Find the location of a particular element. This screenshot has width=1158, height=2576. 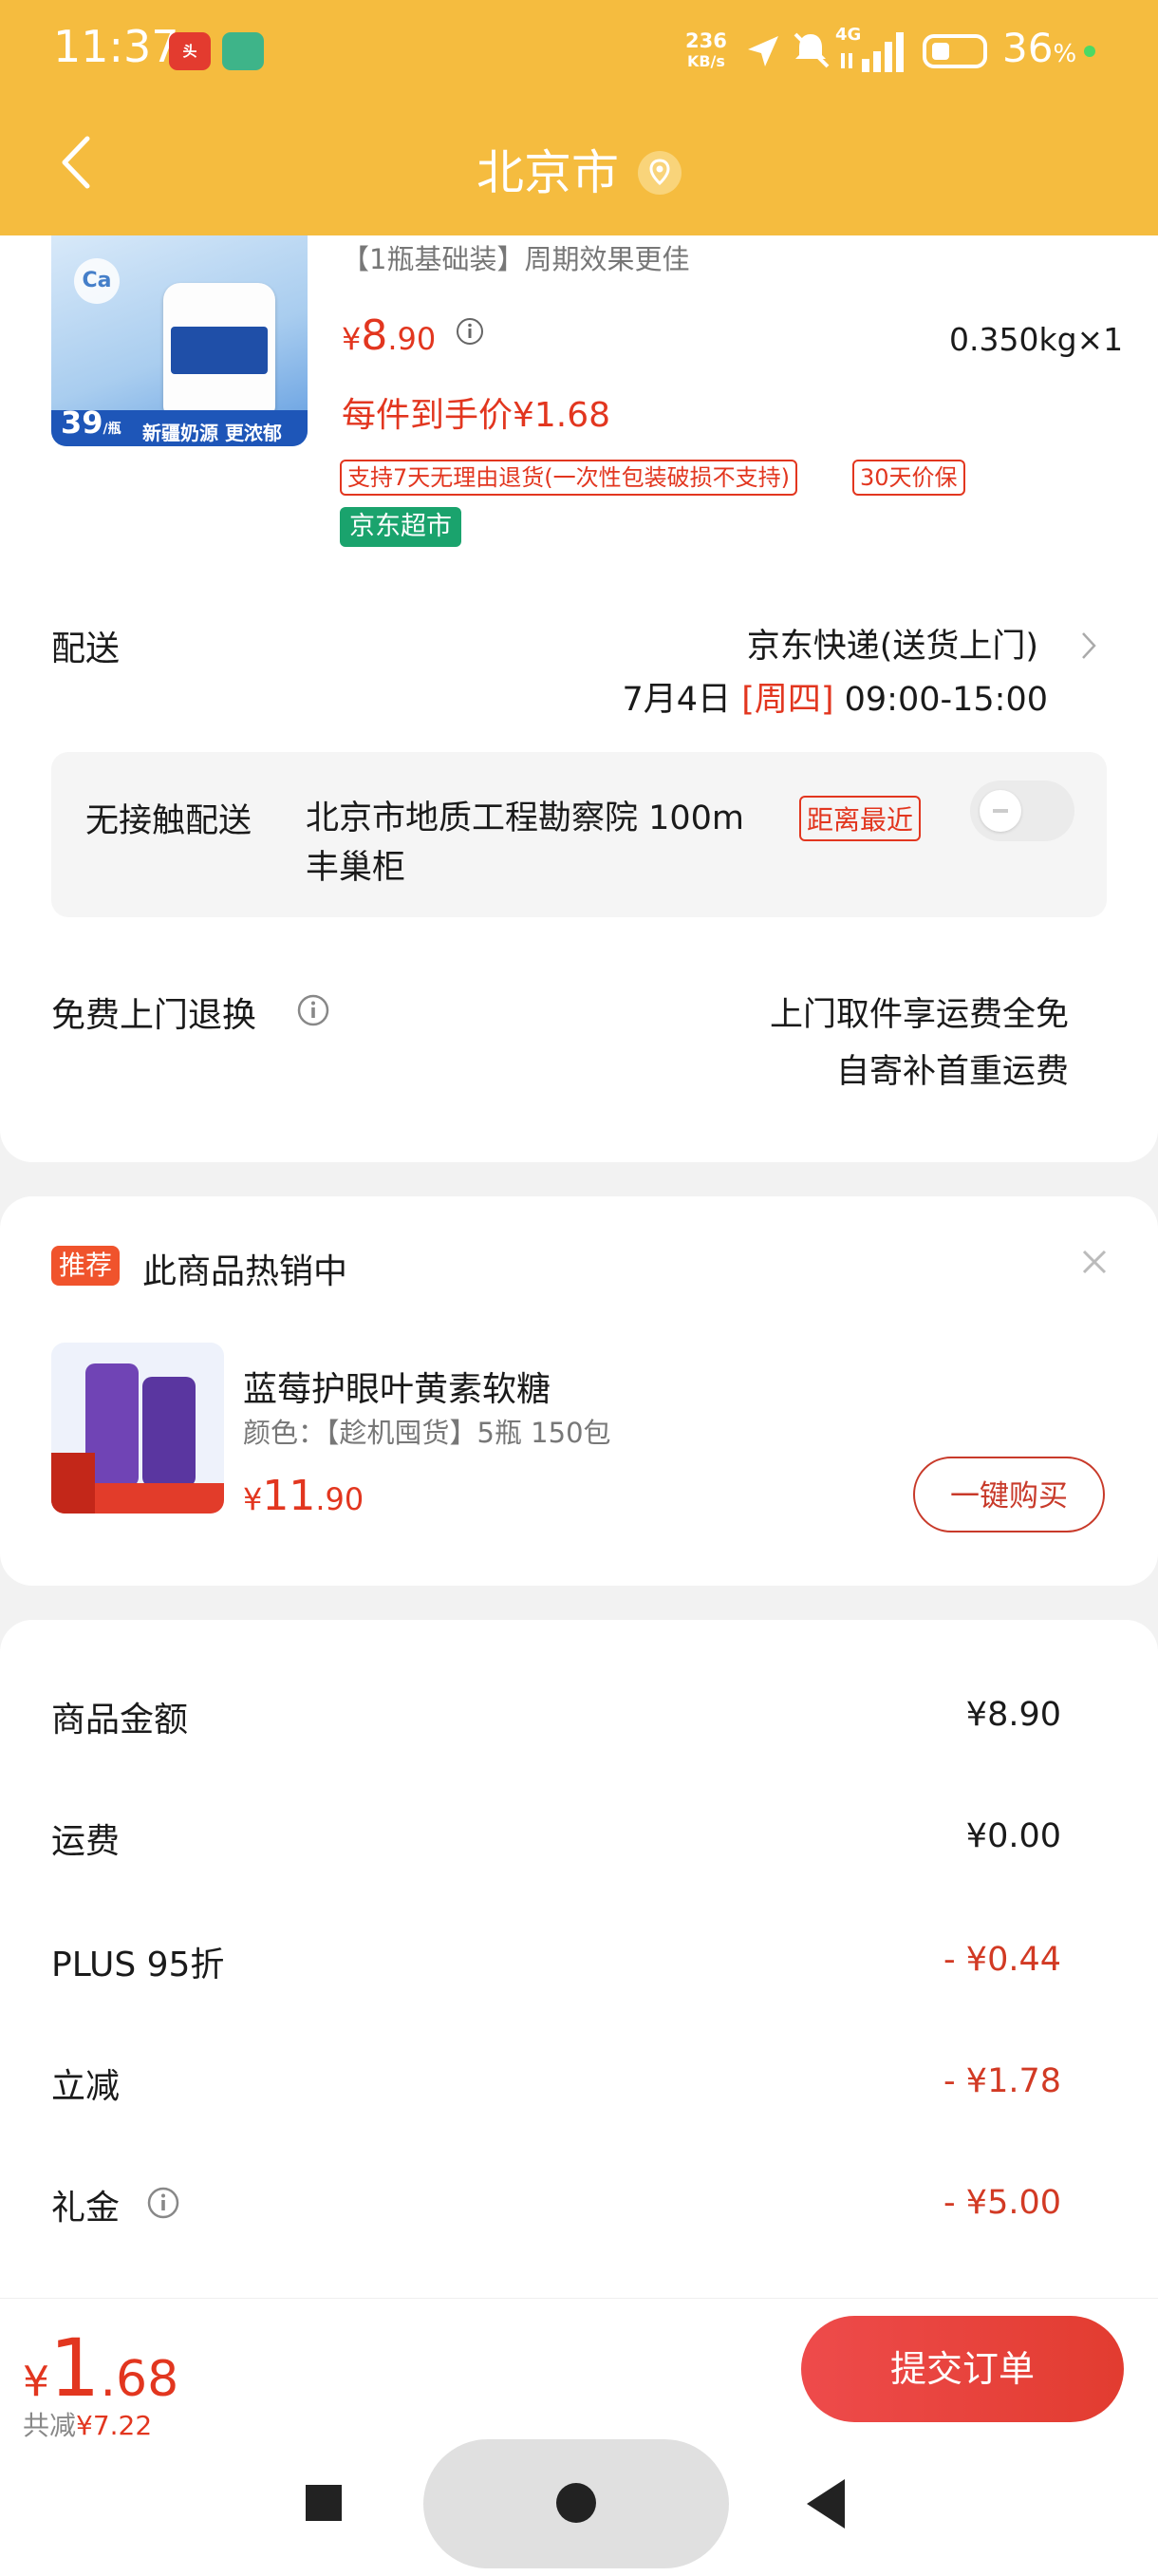

final-price: 每件到手价¥1.68 is located at coordinates (476, 415).